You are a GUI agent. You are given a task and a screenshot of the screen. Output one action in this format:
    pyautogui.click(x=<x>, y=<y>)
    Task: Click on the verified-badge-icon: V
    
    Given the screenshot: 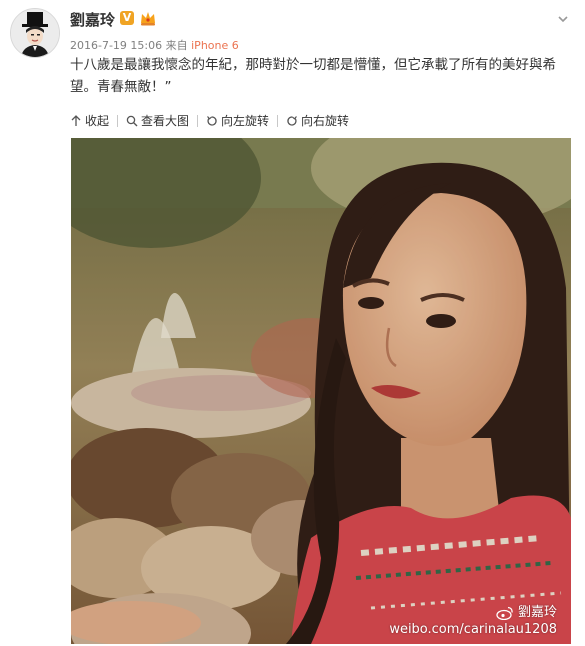 What is the action you would take?
    pyautogui.click(x=127, y=18)
    